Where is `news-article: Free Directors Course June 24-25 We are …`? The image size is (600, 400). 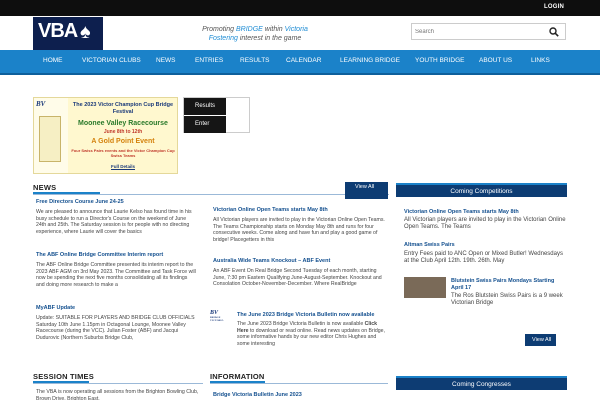 news-article: Free Directors Course June 24-25 We are … is located at coordinates (116, 217).